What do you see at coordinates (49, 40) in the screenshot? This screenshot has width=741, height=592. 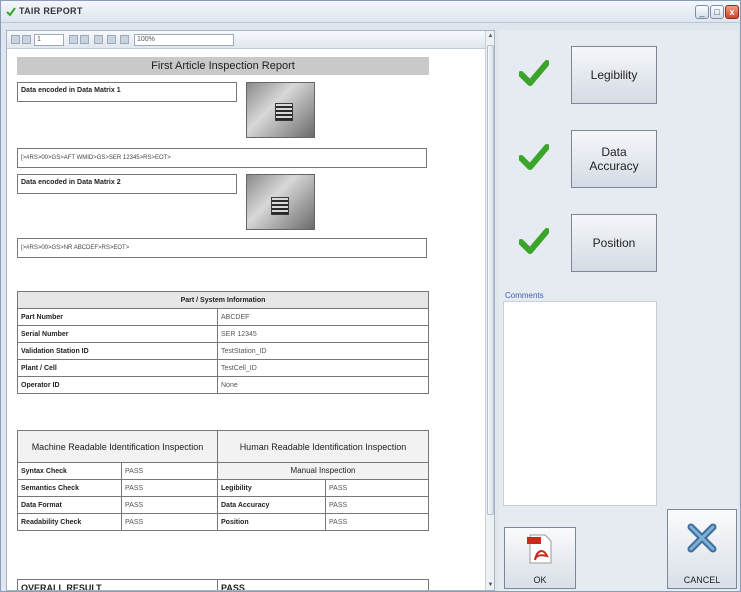 I see `page-number-field: 1` at bounding box center [49, 40].